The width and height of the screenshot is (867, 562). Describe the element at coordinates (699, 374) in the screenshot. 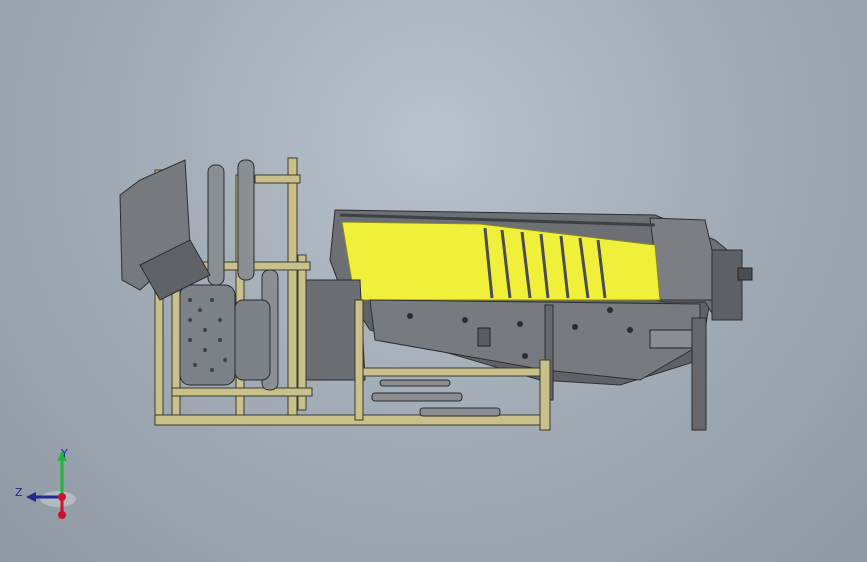

I see `right-leg-front` at that location.